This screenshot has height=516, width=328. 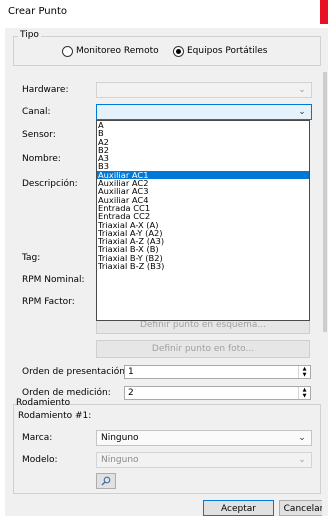 What do you see at coordinates (167, 51) in the screenshot?
I see `tipo-group` at bounding box center [167, 51].